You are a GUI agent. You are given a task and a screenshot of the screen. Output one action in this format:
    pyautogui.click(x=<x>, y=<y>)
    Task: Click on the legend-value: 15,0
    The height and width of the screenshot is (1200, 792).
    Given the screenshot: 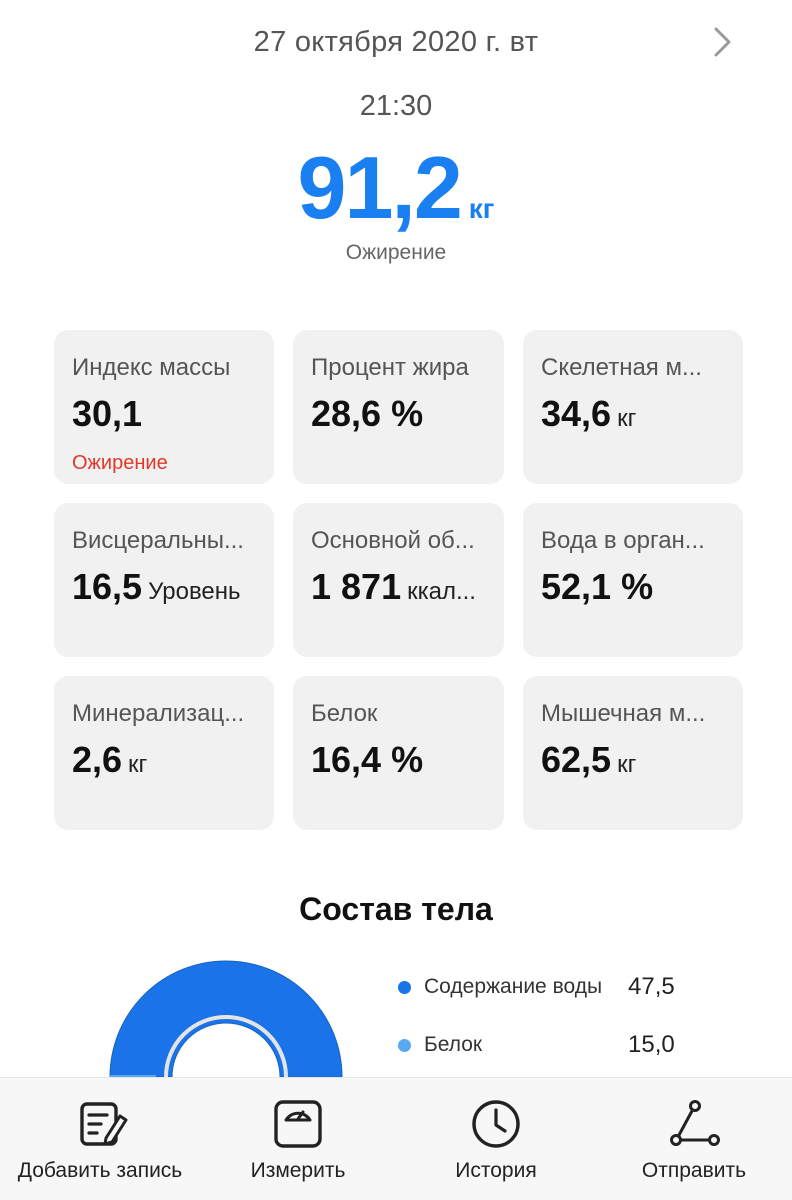 What is the action you would take?
    pyautogui.click(x=651, y=1044)
    